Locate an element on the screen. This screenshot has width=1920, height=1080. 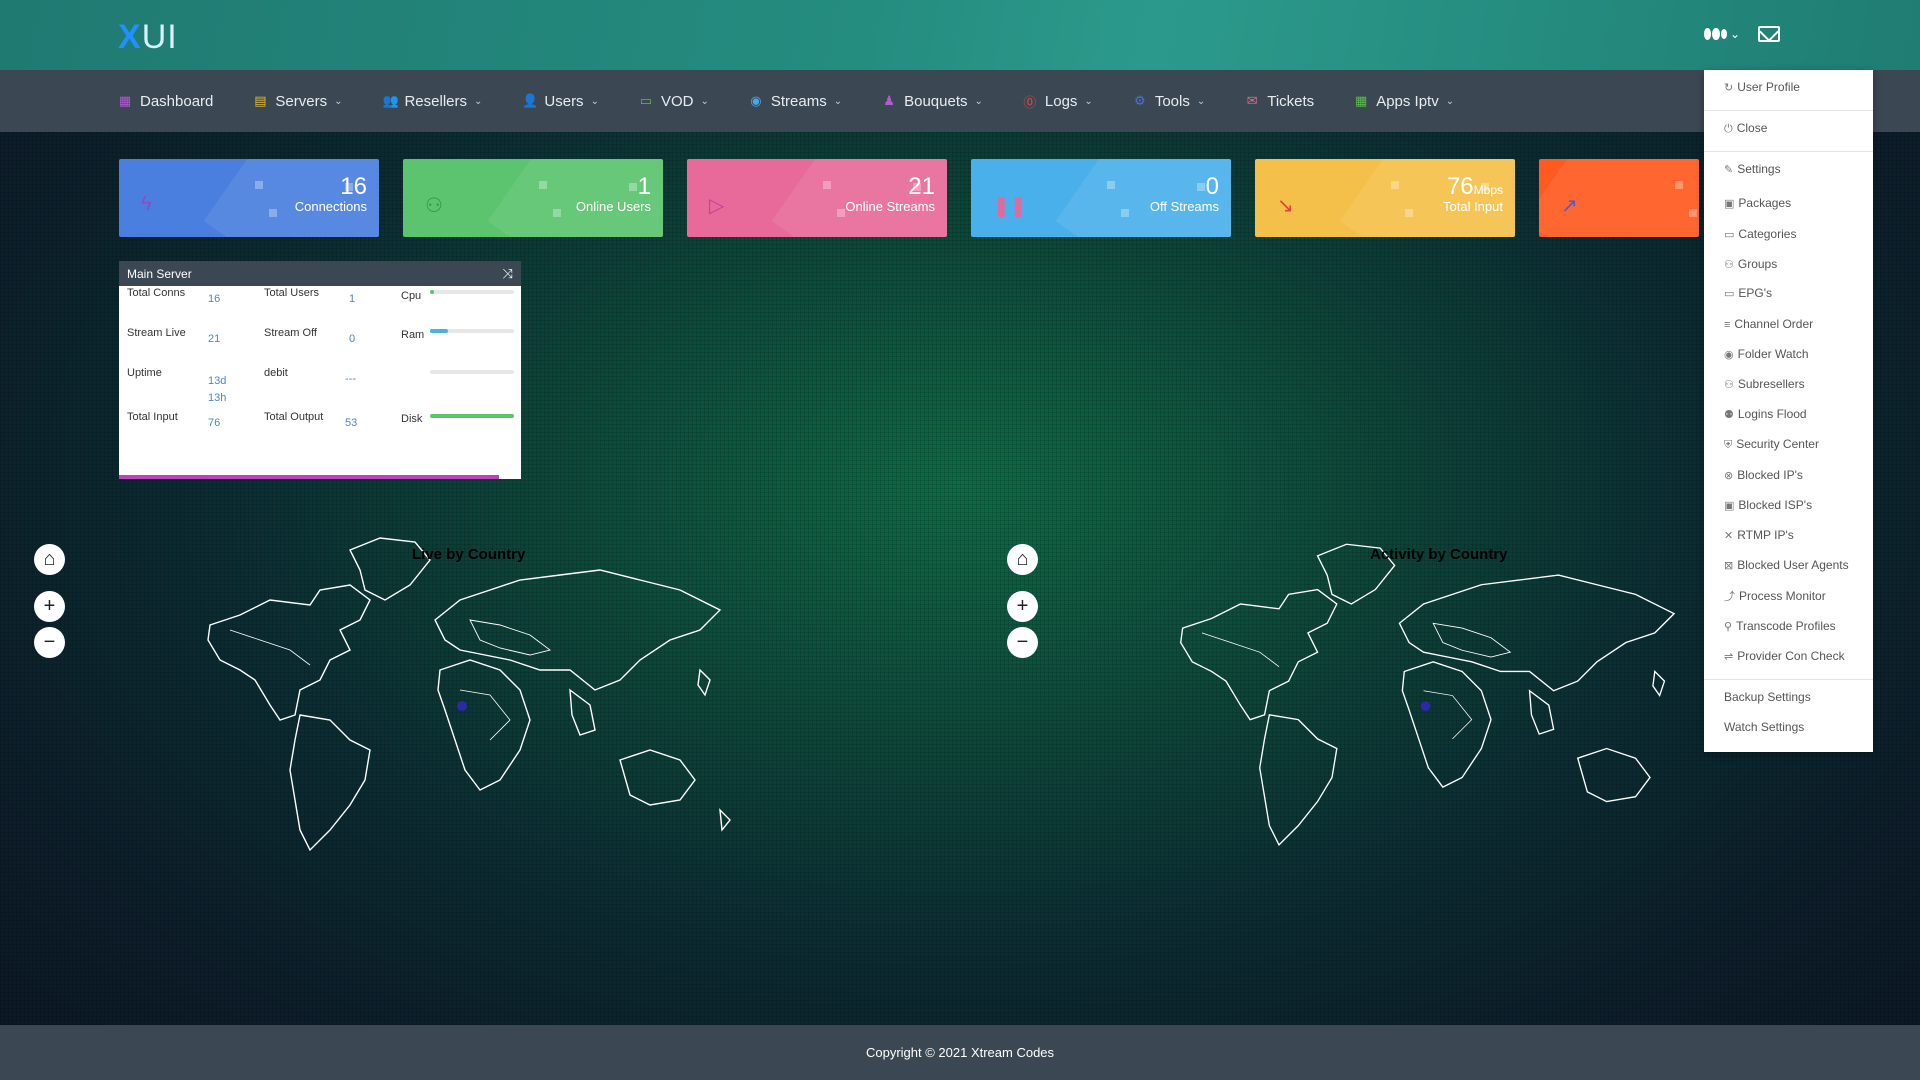
pause-icon: ❚❚ is located at coordinates (1010, 206).